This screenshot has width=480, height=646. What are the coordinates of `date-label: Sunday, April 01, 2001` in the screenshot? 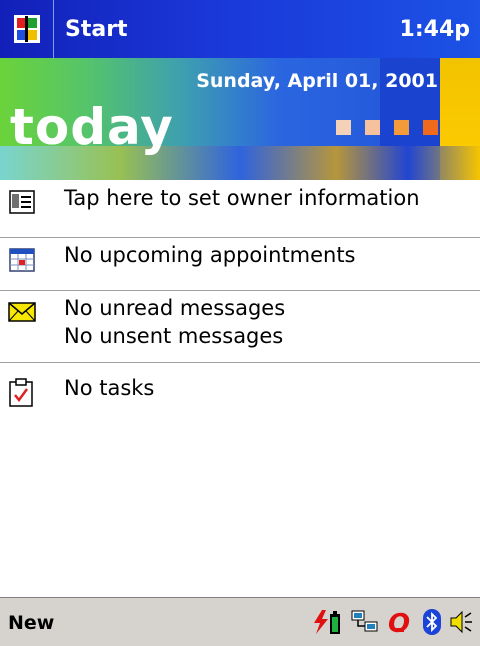 It's located at (317, 81).